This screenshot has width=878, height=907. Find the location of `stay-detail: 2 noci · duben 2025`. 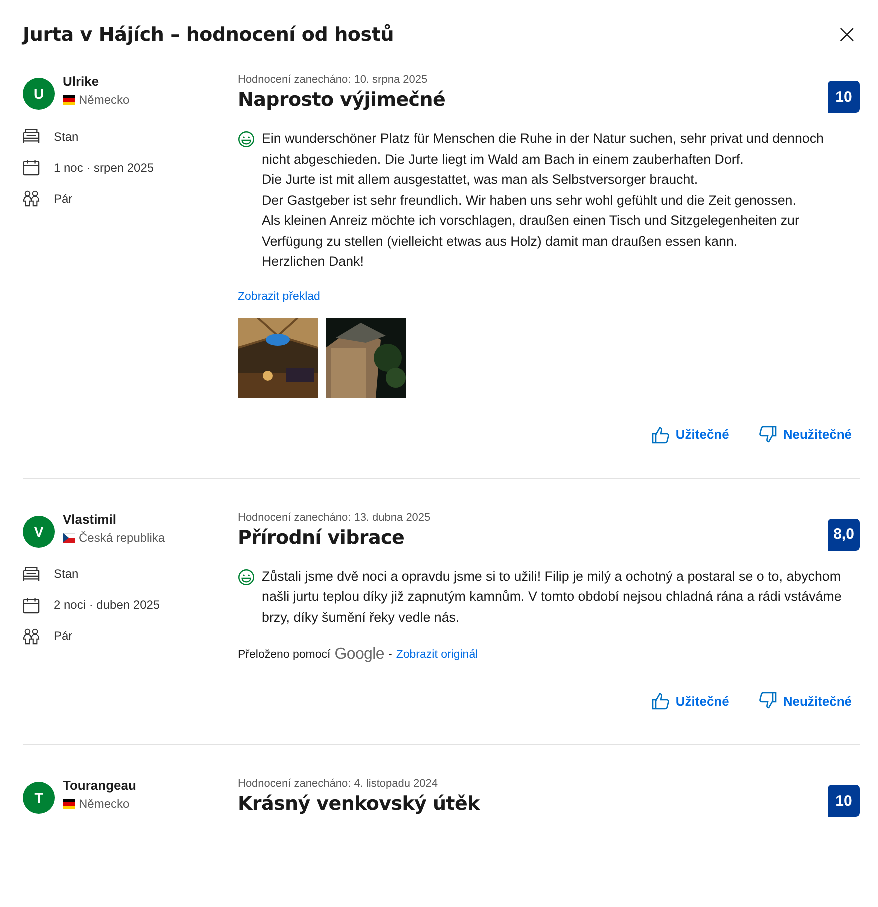

stay-detail: 2 noci · duben 2025 is located at coordinates (107, 605).